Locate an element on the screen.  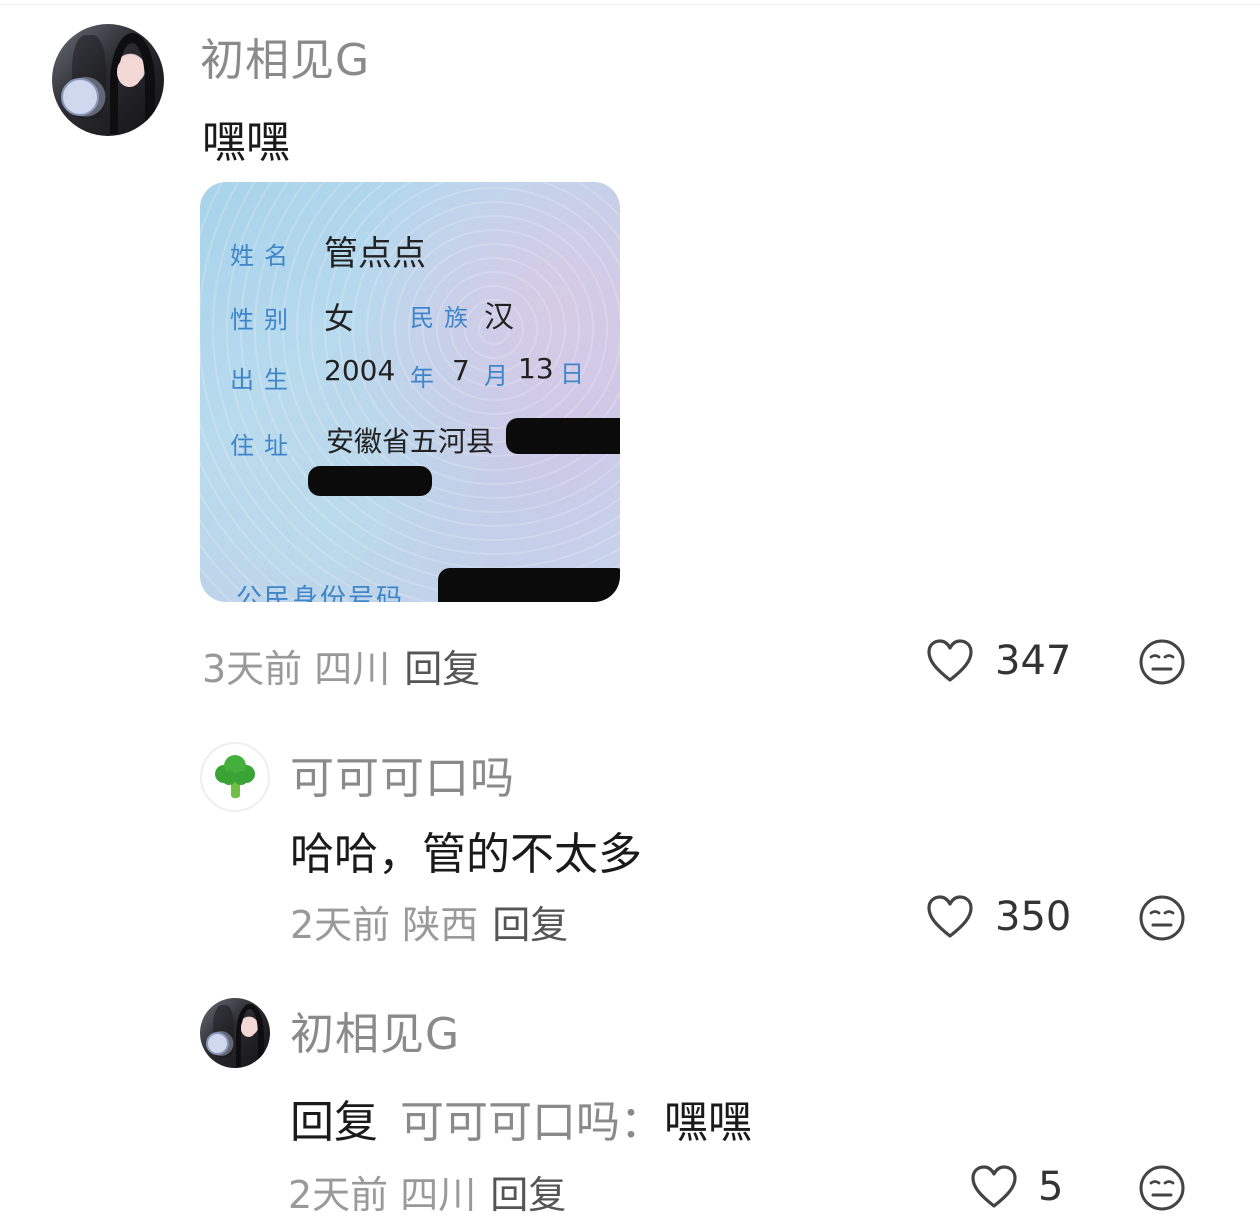
reply-text: 嘿嘿 is located at coordinates (708, 1122).